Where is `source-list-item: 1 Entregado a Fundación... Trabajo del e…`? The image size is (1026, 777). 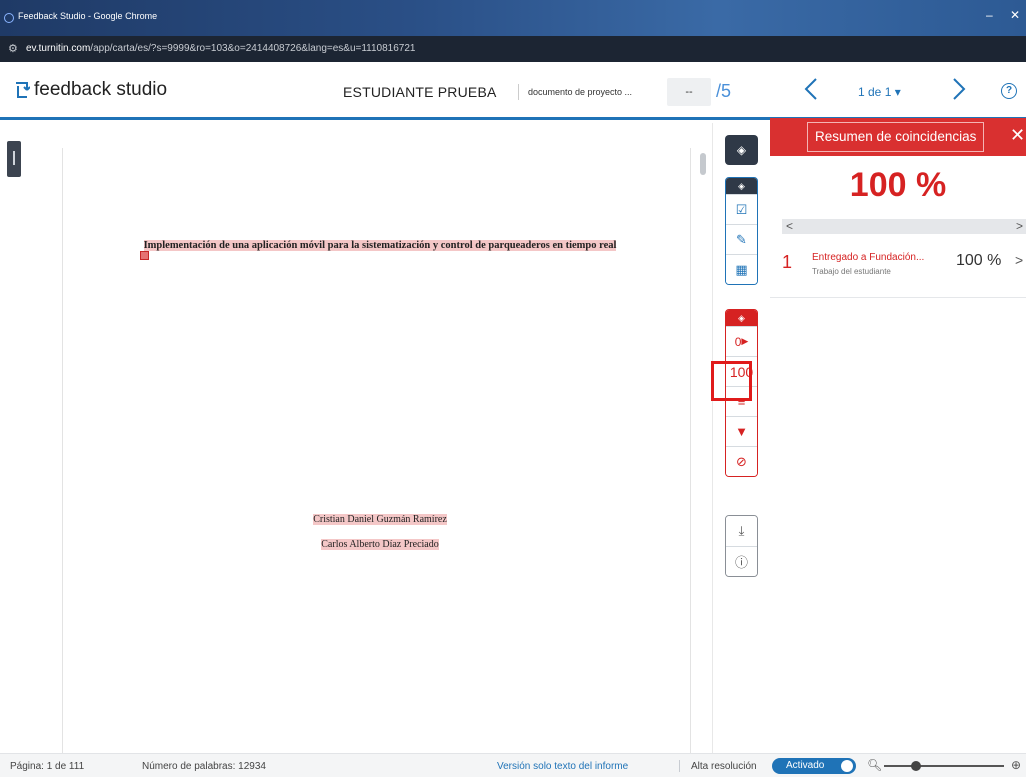 source-list-item: 1 Entregado a Fundación... Trabajo del e… is located at coordinates (898, 269).